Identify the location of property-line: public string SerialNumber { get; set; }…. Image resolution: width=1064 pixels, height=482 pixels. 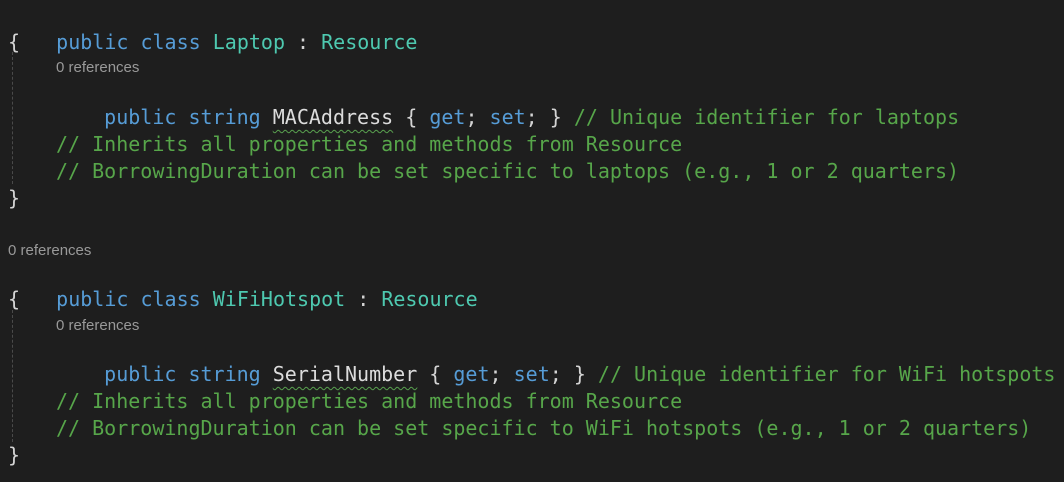
(531, 360).